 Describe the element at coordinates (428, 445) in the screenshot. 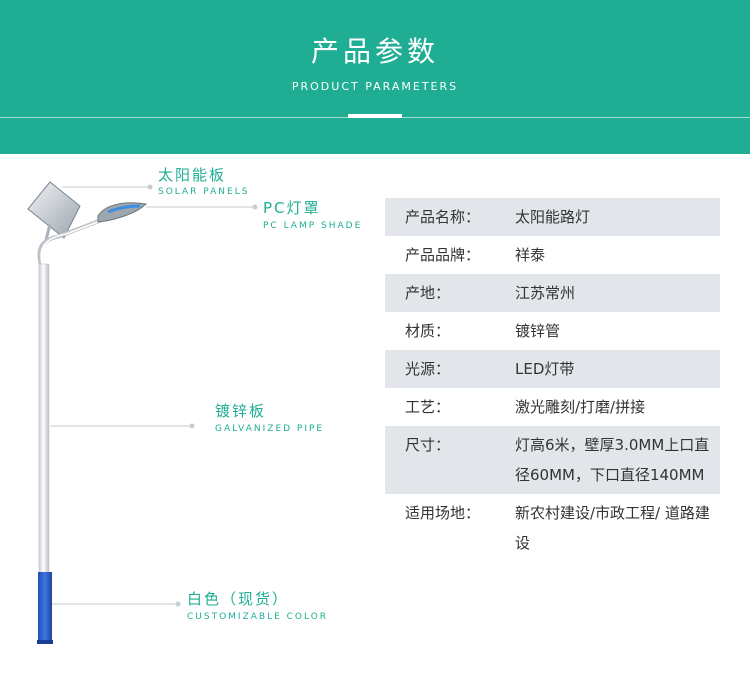

I see `param-key: 尺寸：` at that location.